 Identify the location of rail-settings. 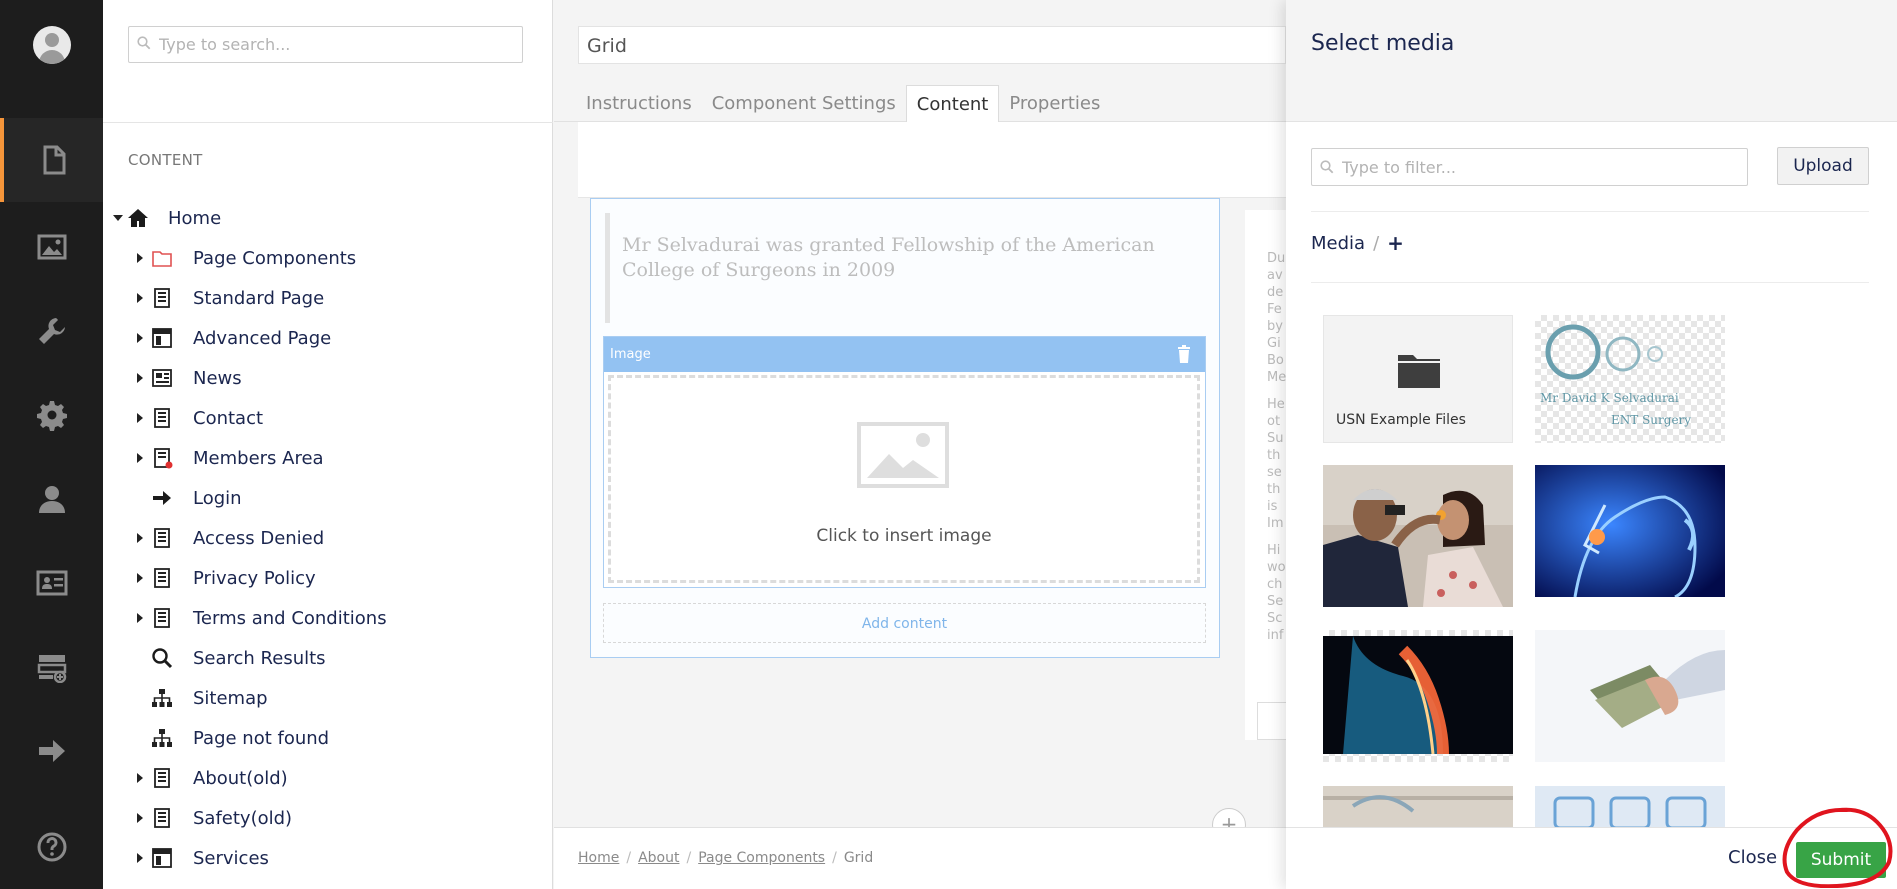
(51, 331).